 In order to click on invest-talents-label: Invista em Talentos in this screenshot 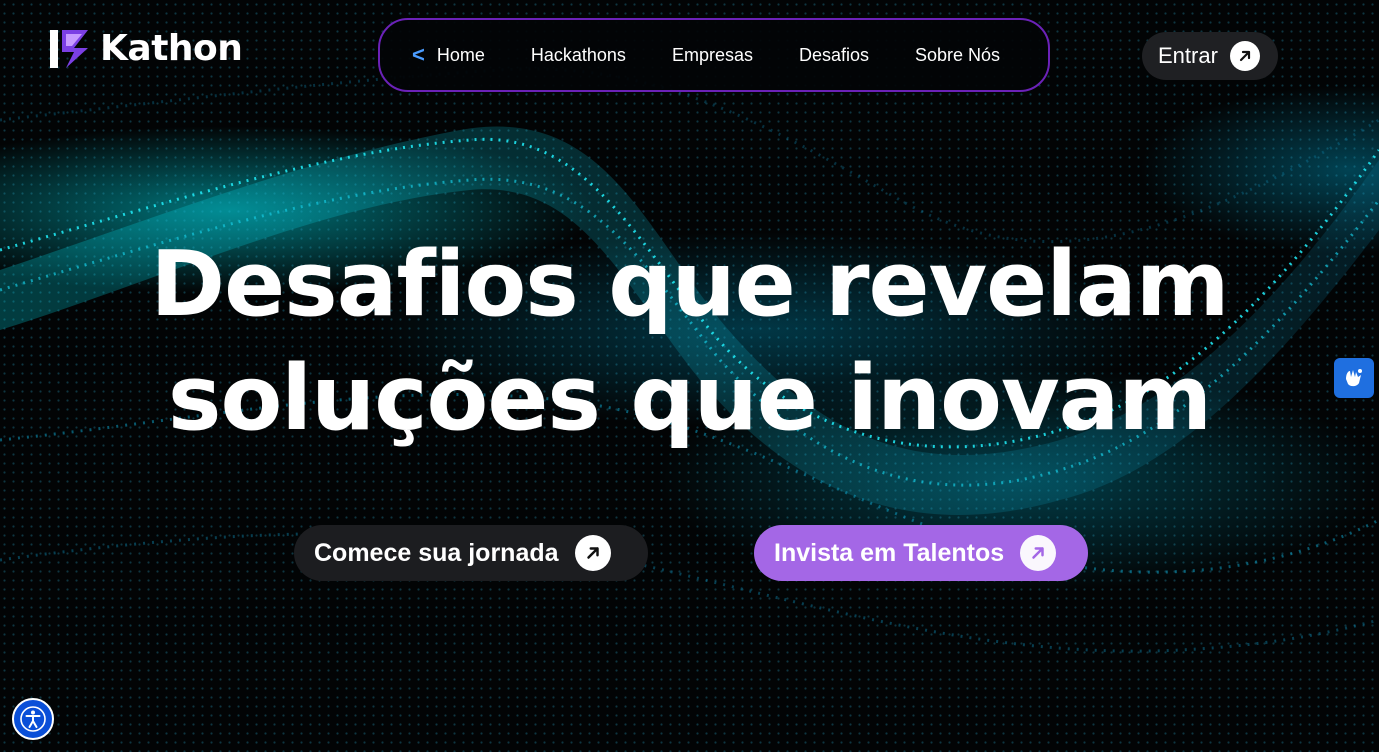, I will do `click(889, 552)`.